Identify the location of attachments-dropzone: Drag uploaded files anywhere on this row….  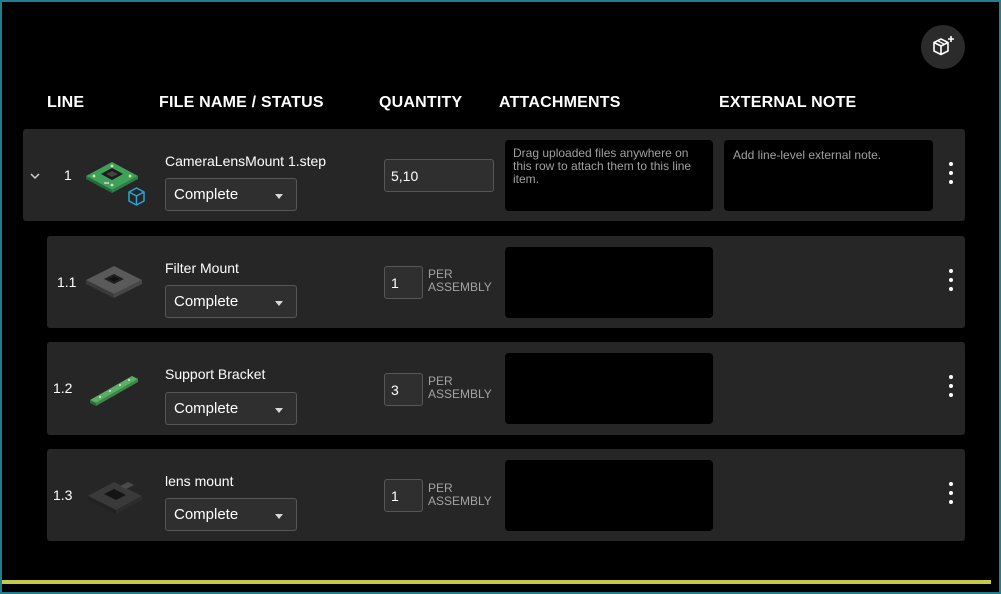
(609, 175).